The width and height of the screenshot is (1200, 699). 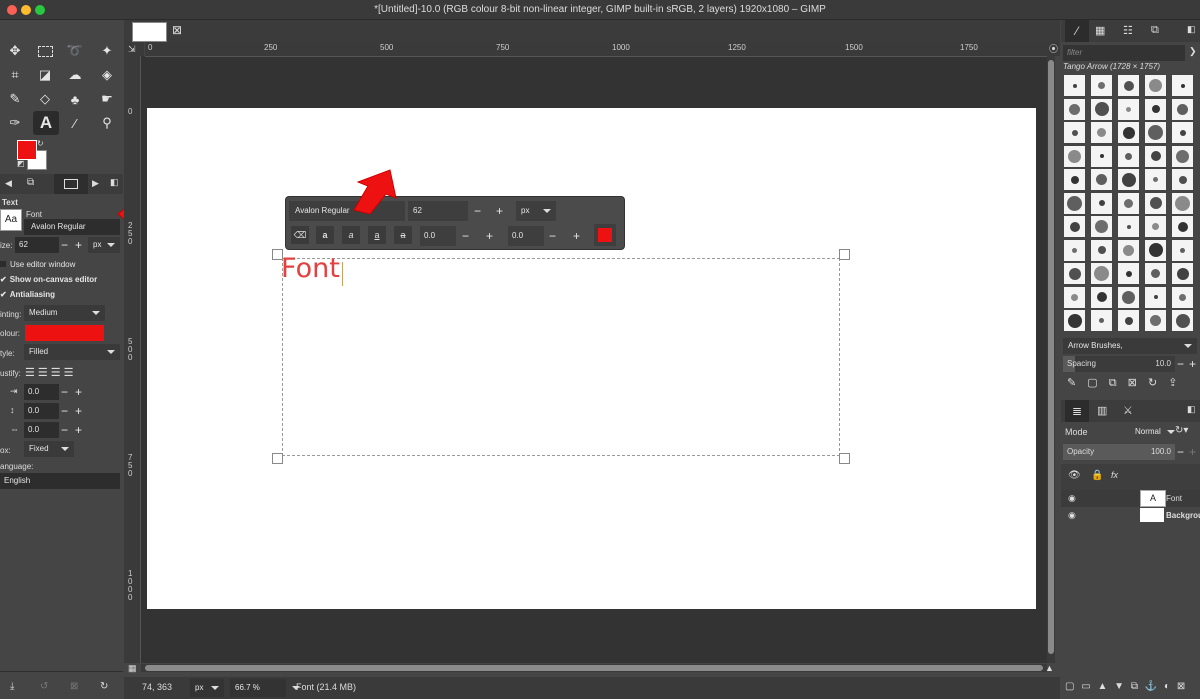 I want to click on lower-layer-icon: ▼, so click(x=1119, y=686).